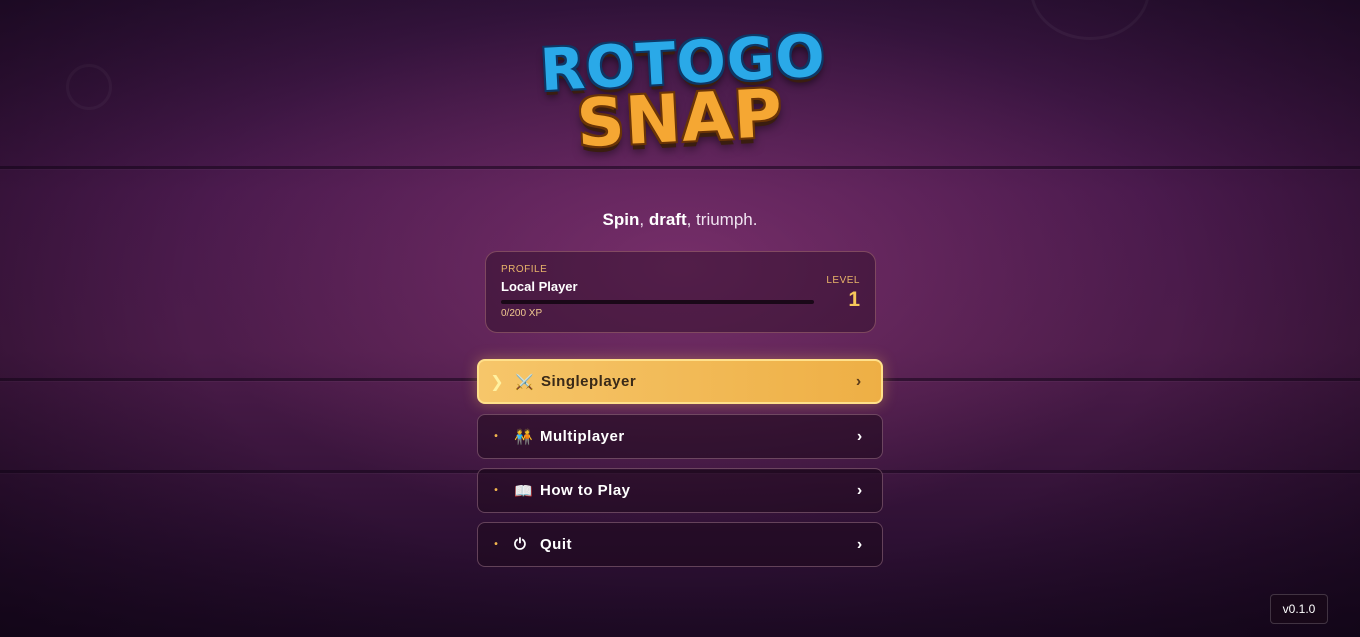  What do you see at coordinates (585, 490) in the screenshot?
I see `how-to-play-label: How to Play` at bounding box center [585, 490].